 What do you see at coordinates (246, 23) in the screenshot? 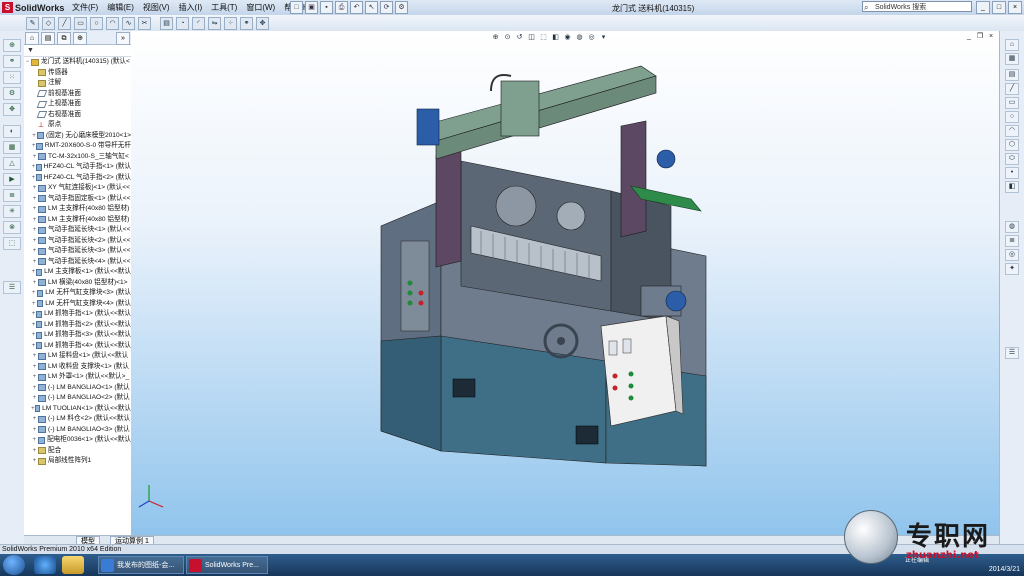
I see `mate-icon: ⚭` at bounding box center [246, 23].